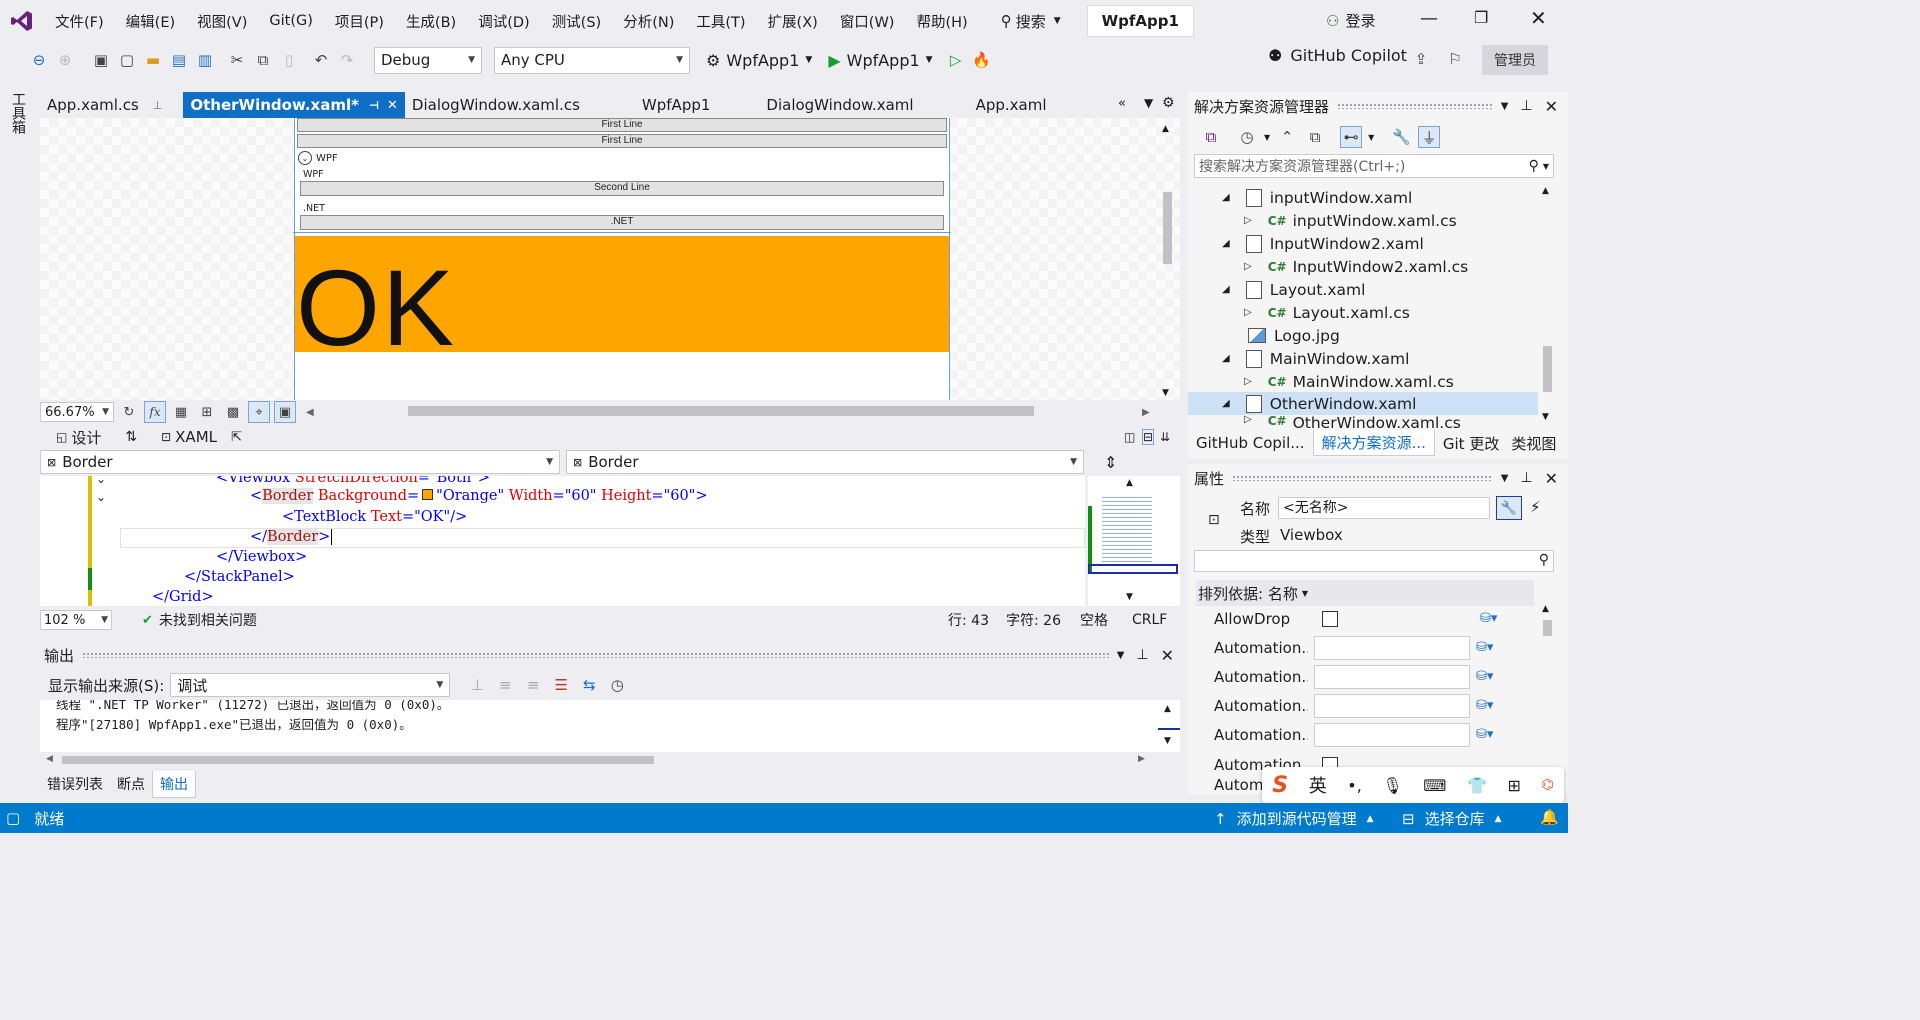  What do you see at coordinates (1146, 412) in the screenshot?
I see `scroll-right-icon: ▶` at bounding box center [1146, 412].